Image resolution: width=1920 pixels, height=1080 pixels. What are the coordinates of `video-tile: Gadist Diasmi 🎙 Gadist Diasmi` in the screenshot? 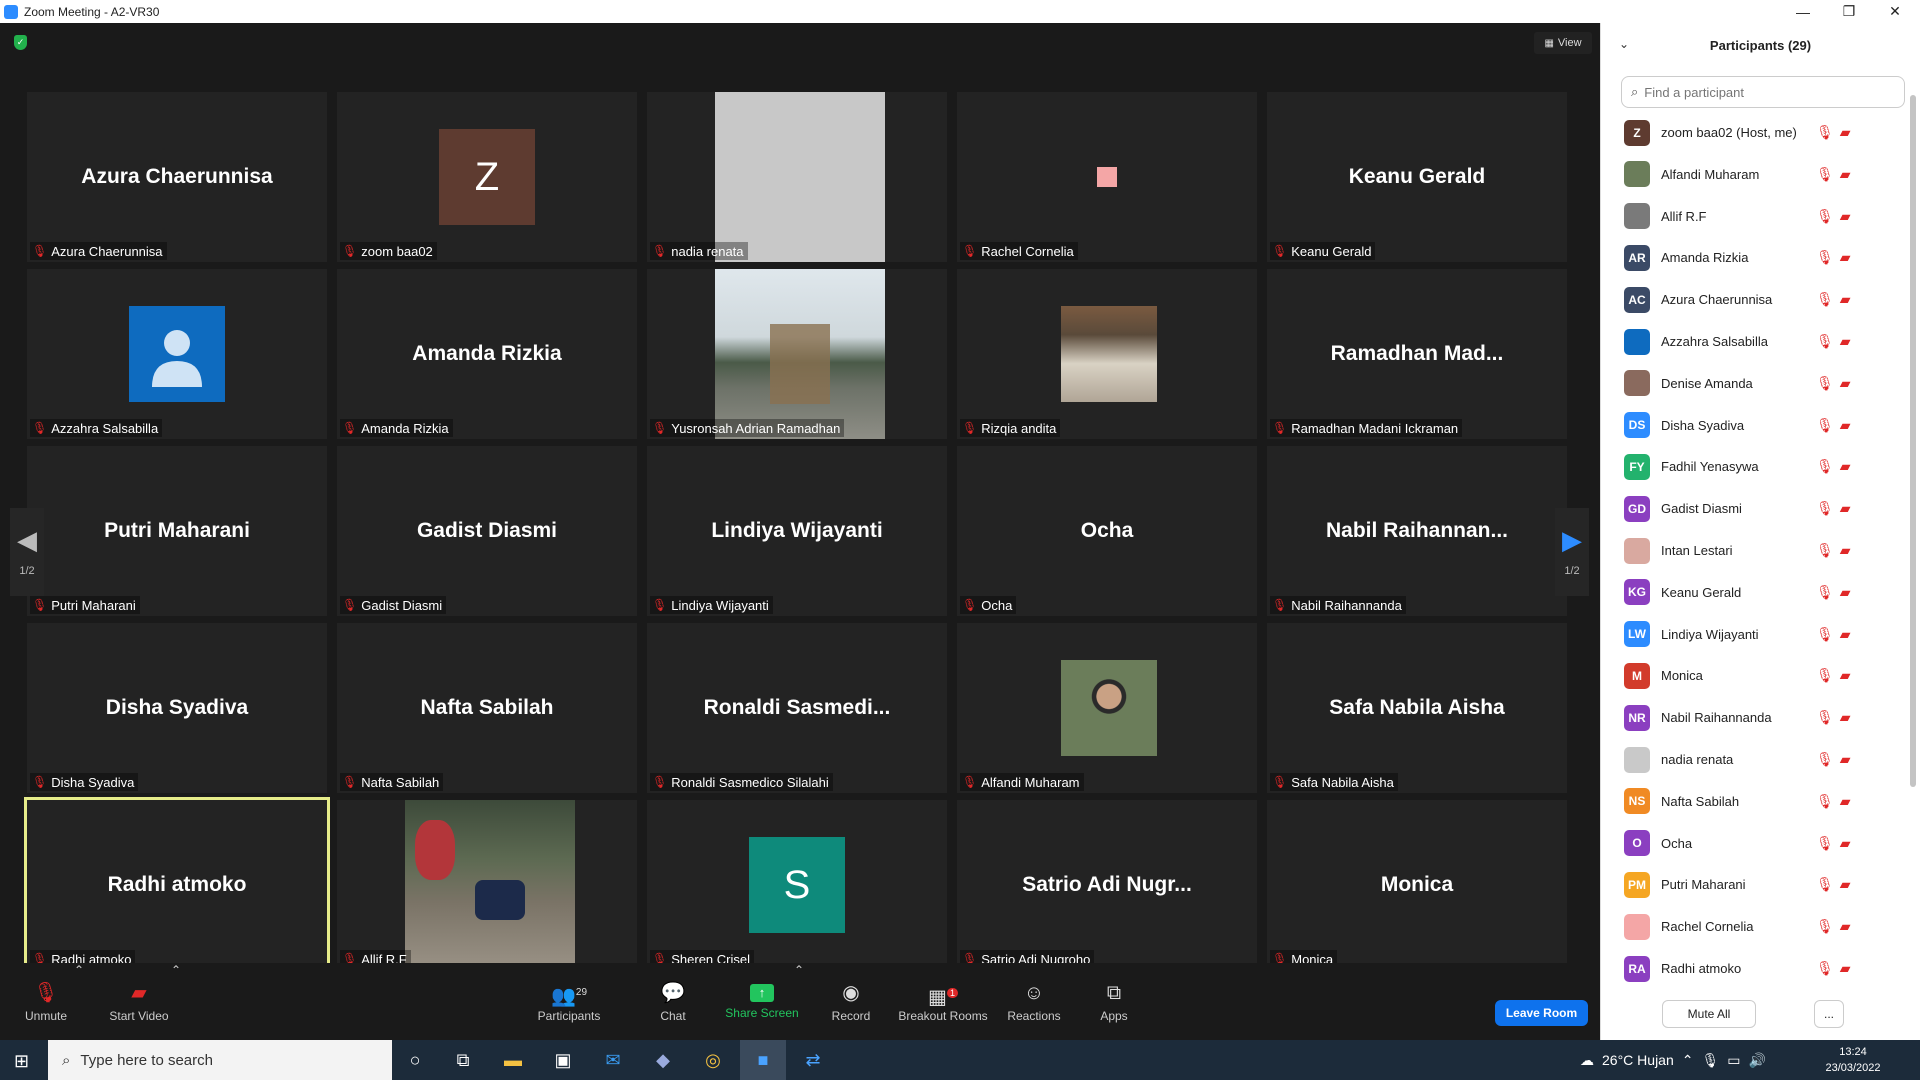 It's located at (487, 531).